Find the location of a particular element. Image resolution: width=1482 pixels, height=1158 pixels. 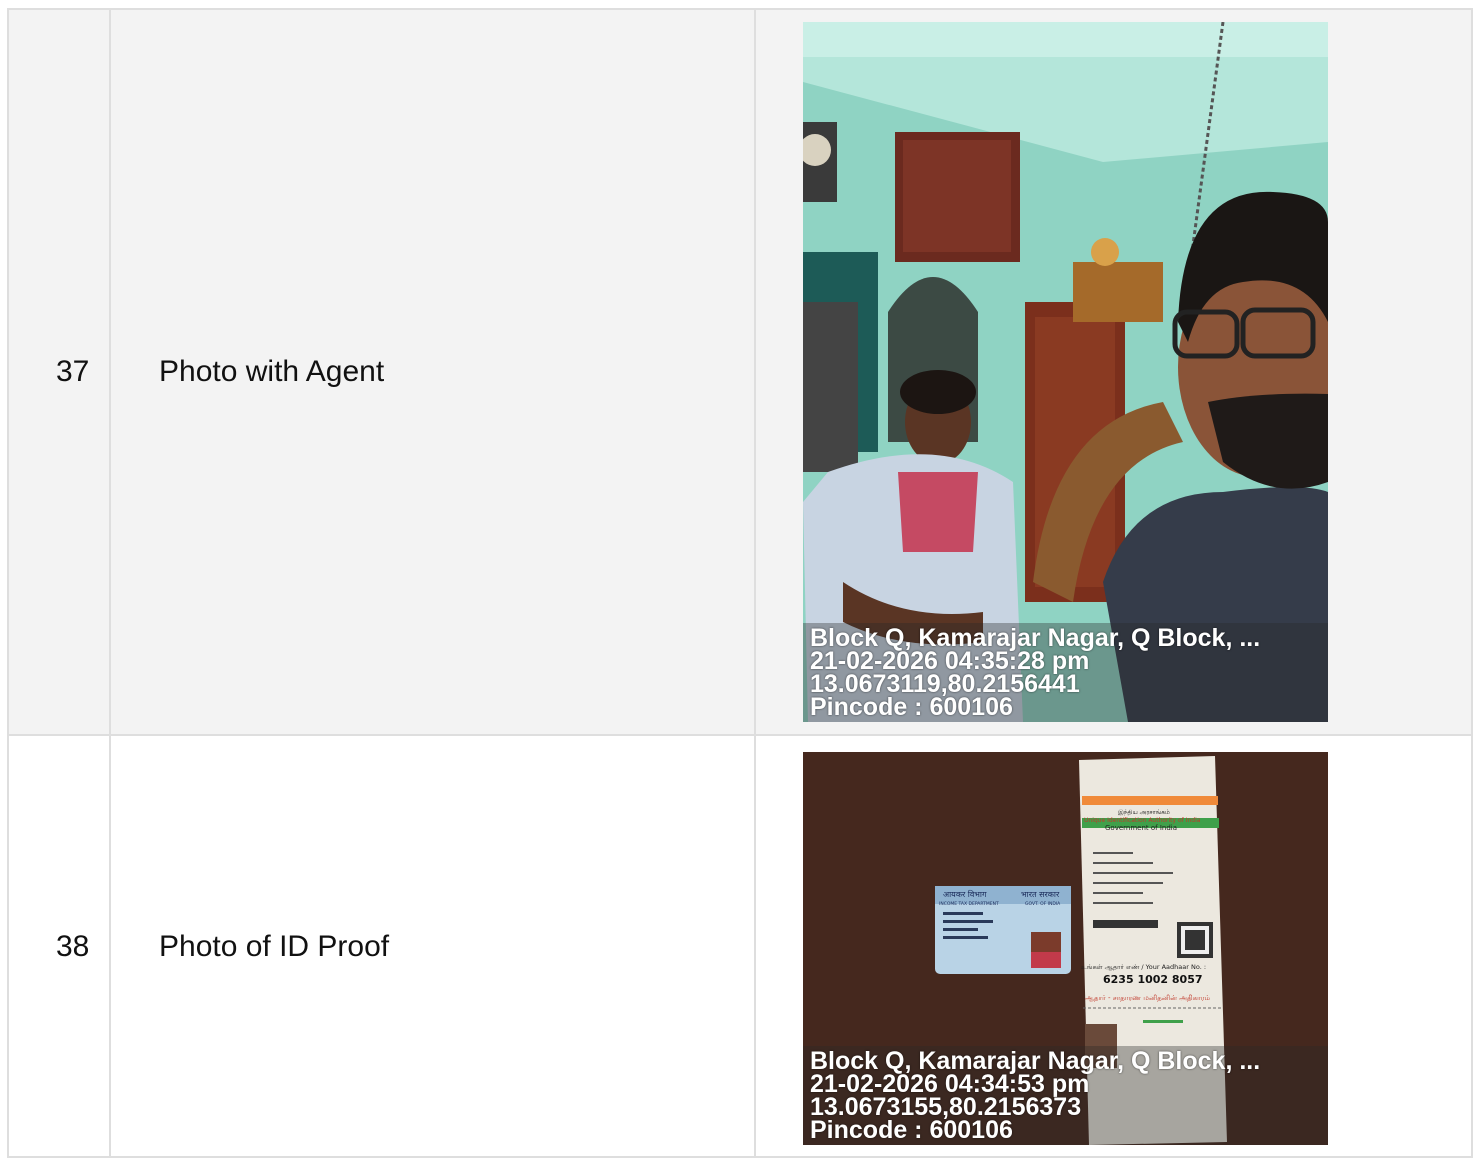

pan-header-right: भारत सरकार is located at coordinates (1040, 894).